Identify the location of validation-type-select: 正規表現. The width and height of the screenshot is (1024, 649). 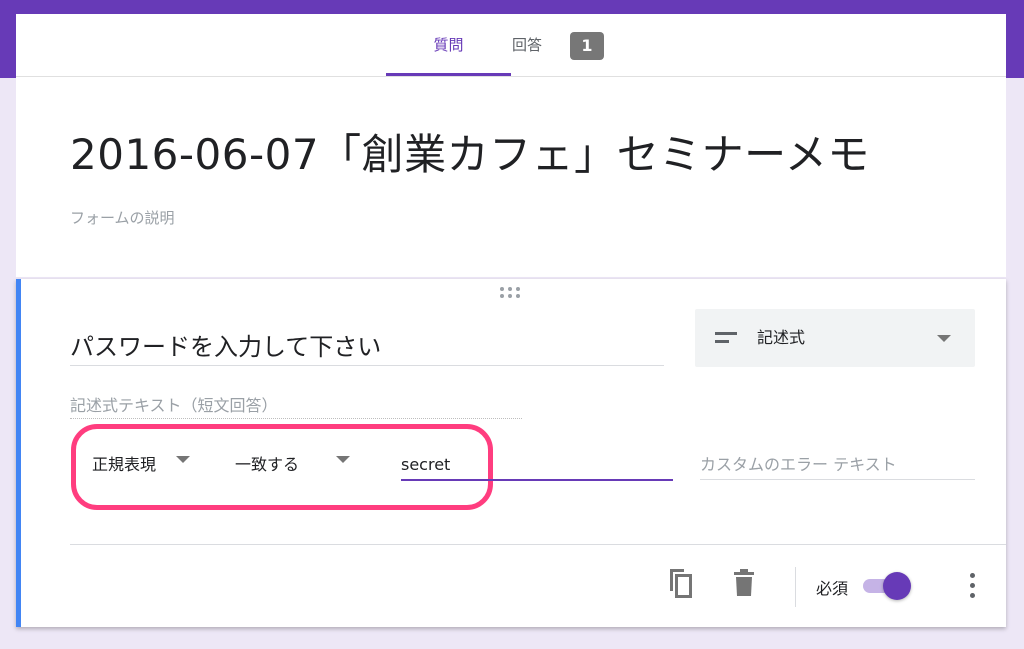
(124, 463).